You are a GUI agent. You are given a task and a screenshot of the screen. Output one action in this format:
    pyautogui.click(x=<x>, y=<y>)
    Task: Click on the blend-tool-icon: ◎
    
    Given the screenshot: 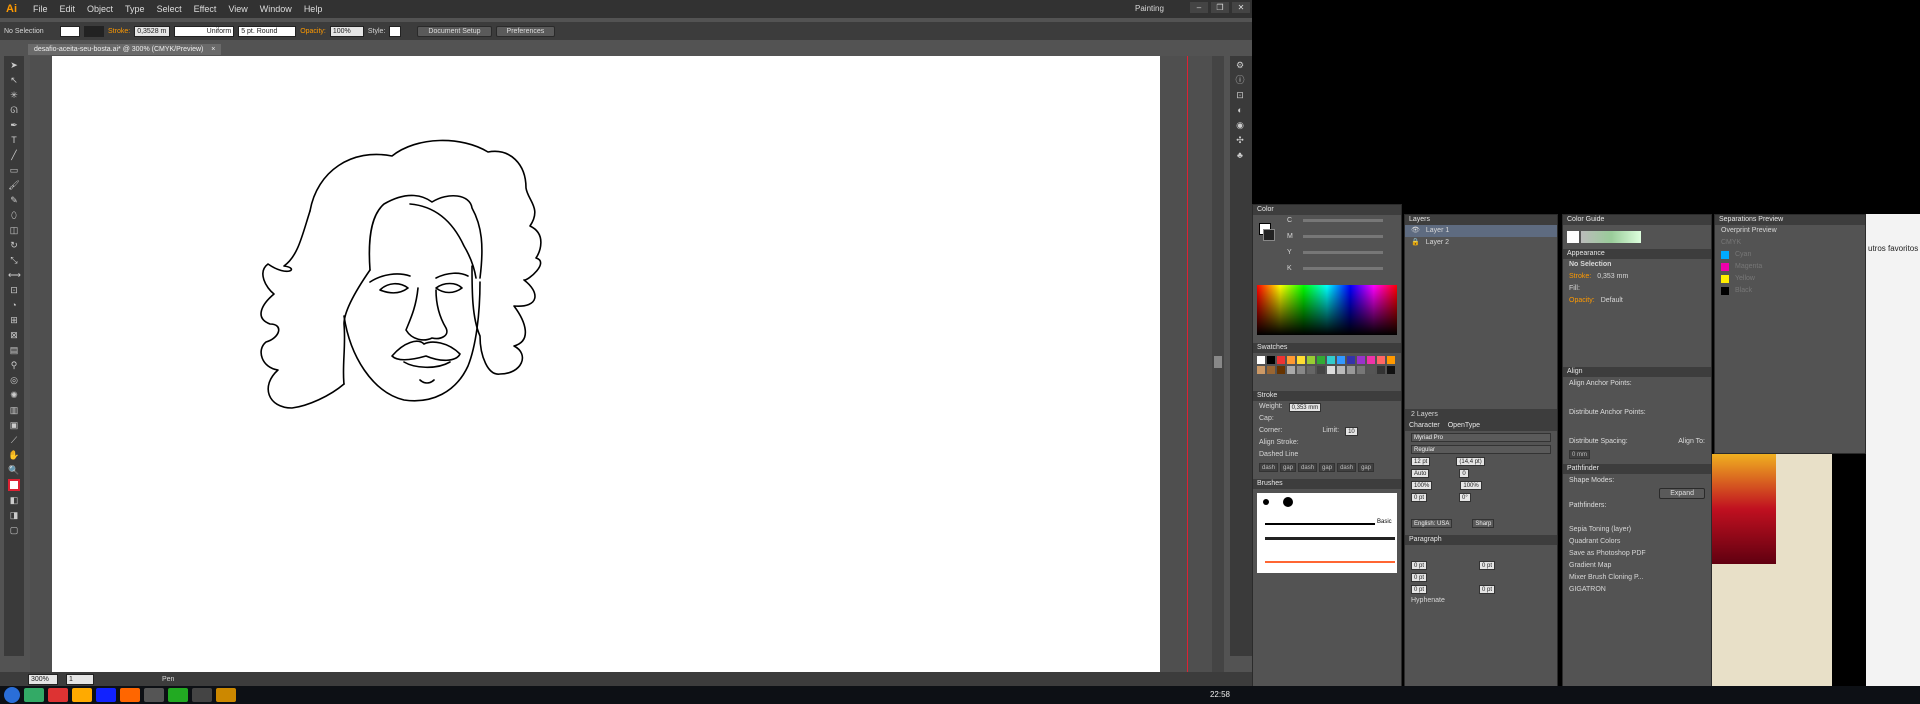 What is the action you would take?
    pyautogui.click(x=14, y=380)
    